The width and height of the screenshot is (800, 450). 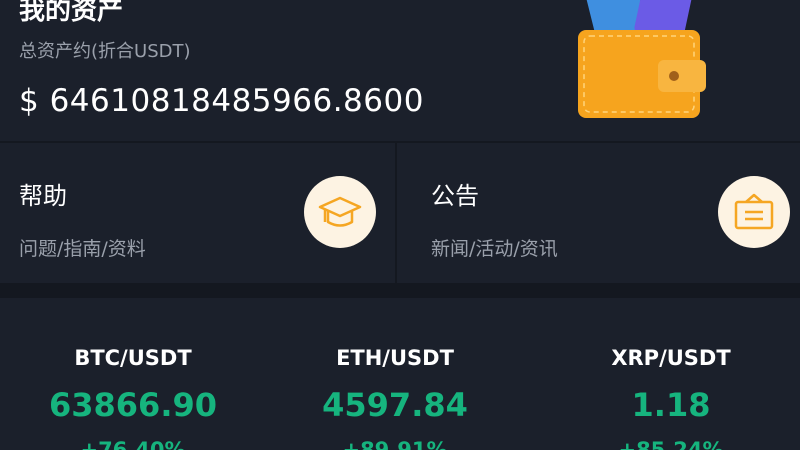 What do you see at coordinates (671, 358) in the screenshot?
I see `ticker-pair: XRP/USDT` at bounding box center [671, 358].